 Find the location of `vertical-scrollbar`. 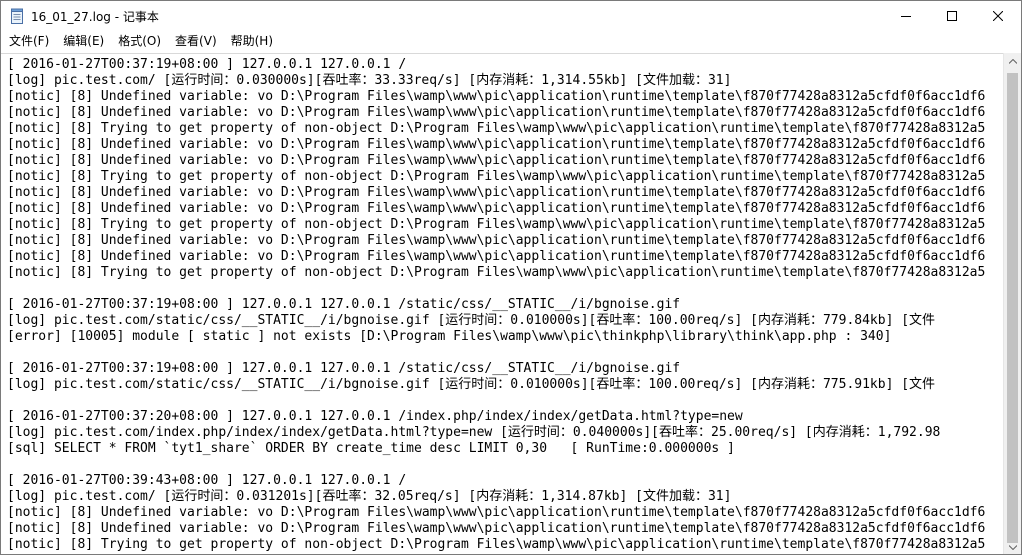

vertical-scrollbar is located at coordinates (1012, 303).